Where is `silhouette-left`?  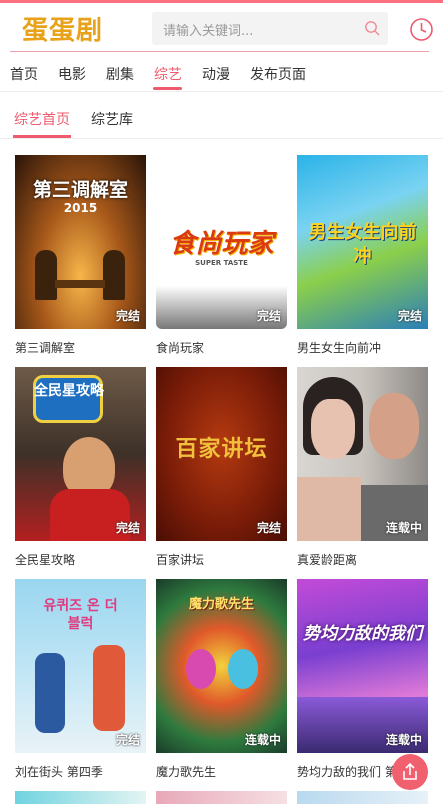
silhouette-left is located at coordinates (46, 275).